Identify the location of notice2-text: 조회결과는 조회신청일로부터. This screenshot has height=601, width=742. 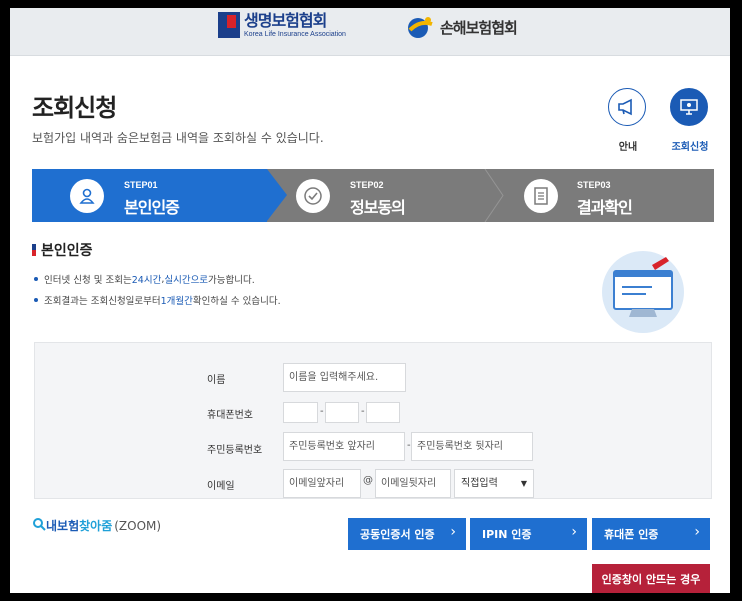
(102, 301).